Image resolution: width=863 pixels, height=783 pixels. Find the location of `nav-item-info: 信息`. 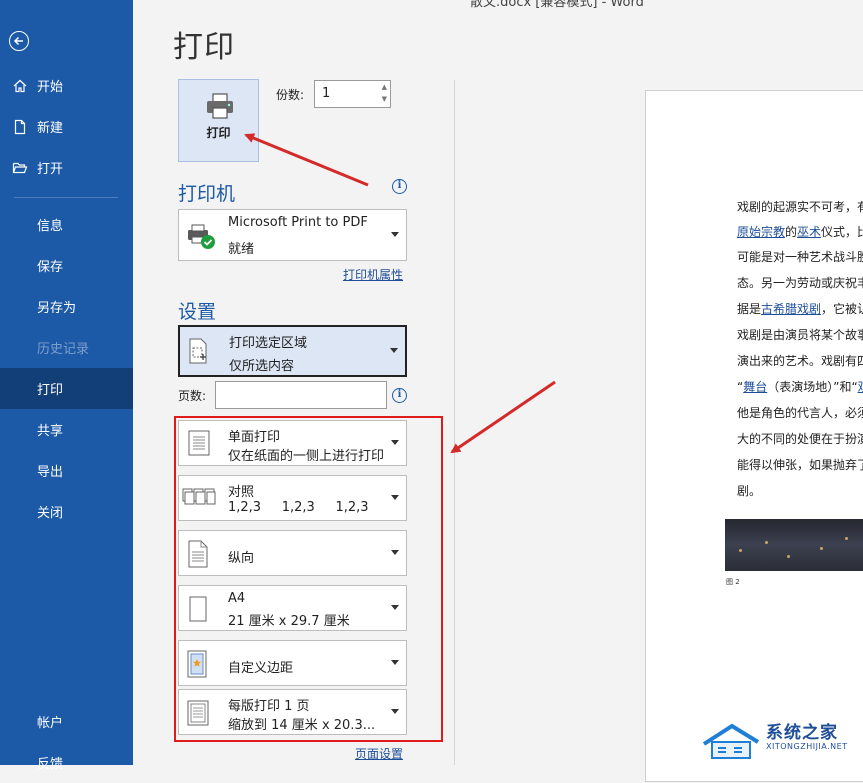

nav-item-info: 信息 is located at coordinates (66, 224).